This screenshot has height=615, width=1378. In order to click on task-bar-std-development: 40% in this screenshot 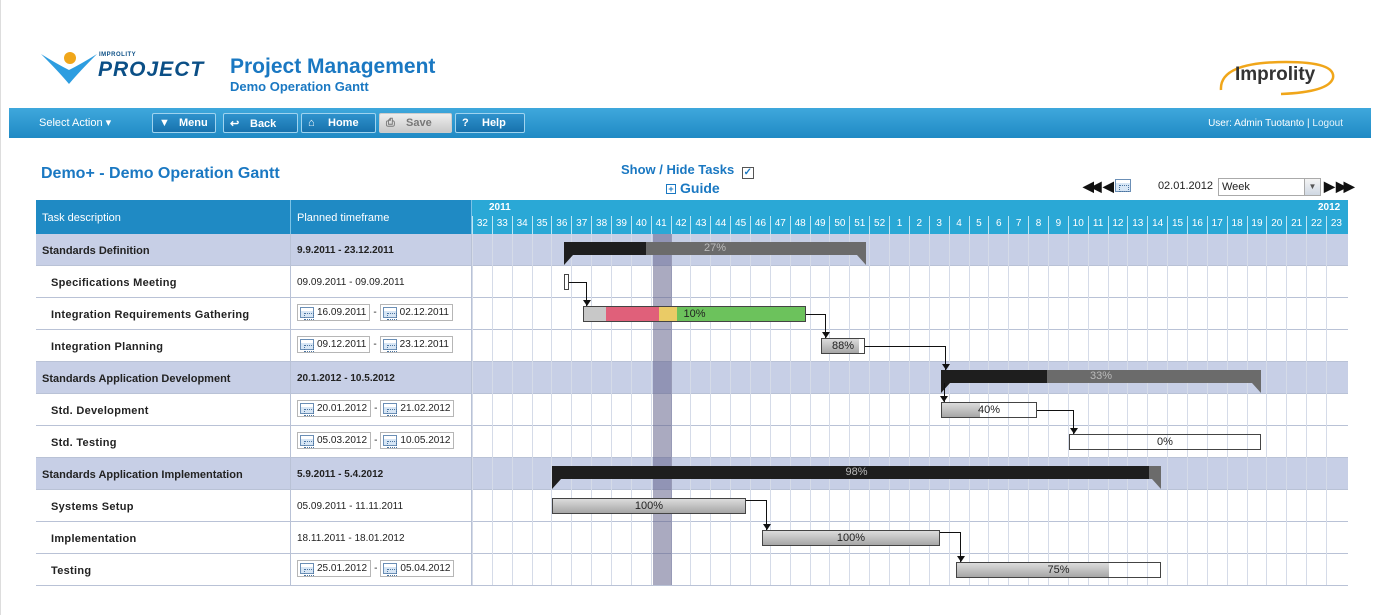, I will do `click(989, 410)`.